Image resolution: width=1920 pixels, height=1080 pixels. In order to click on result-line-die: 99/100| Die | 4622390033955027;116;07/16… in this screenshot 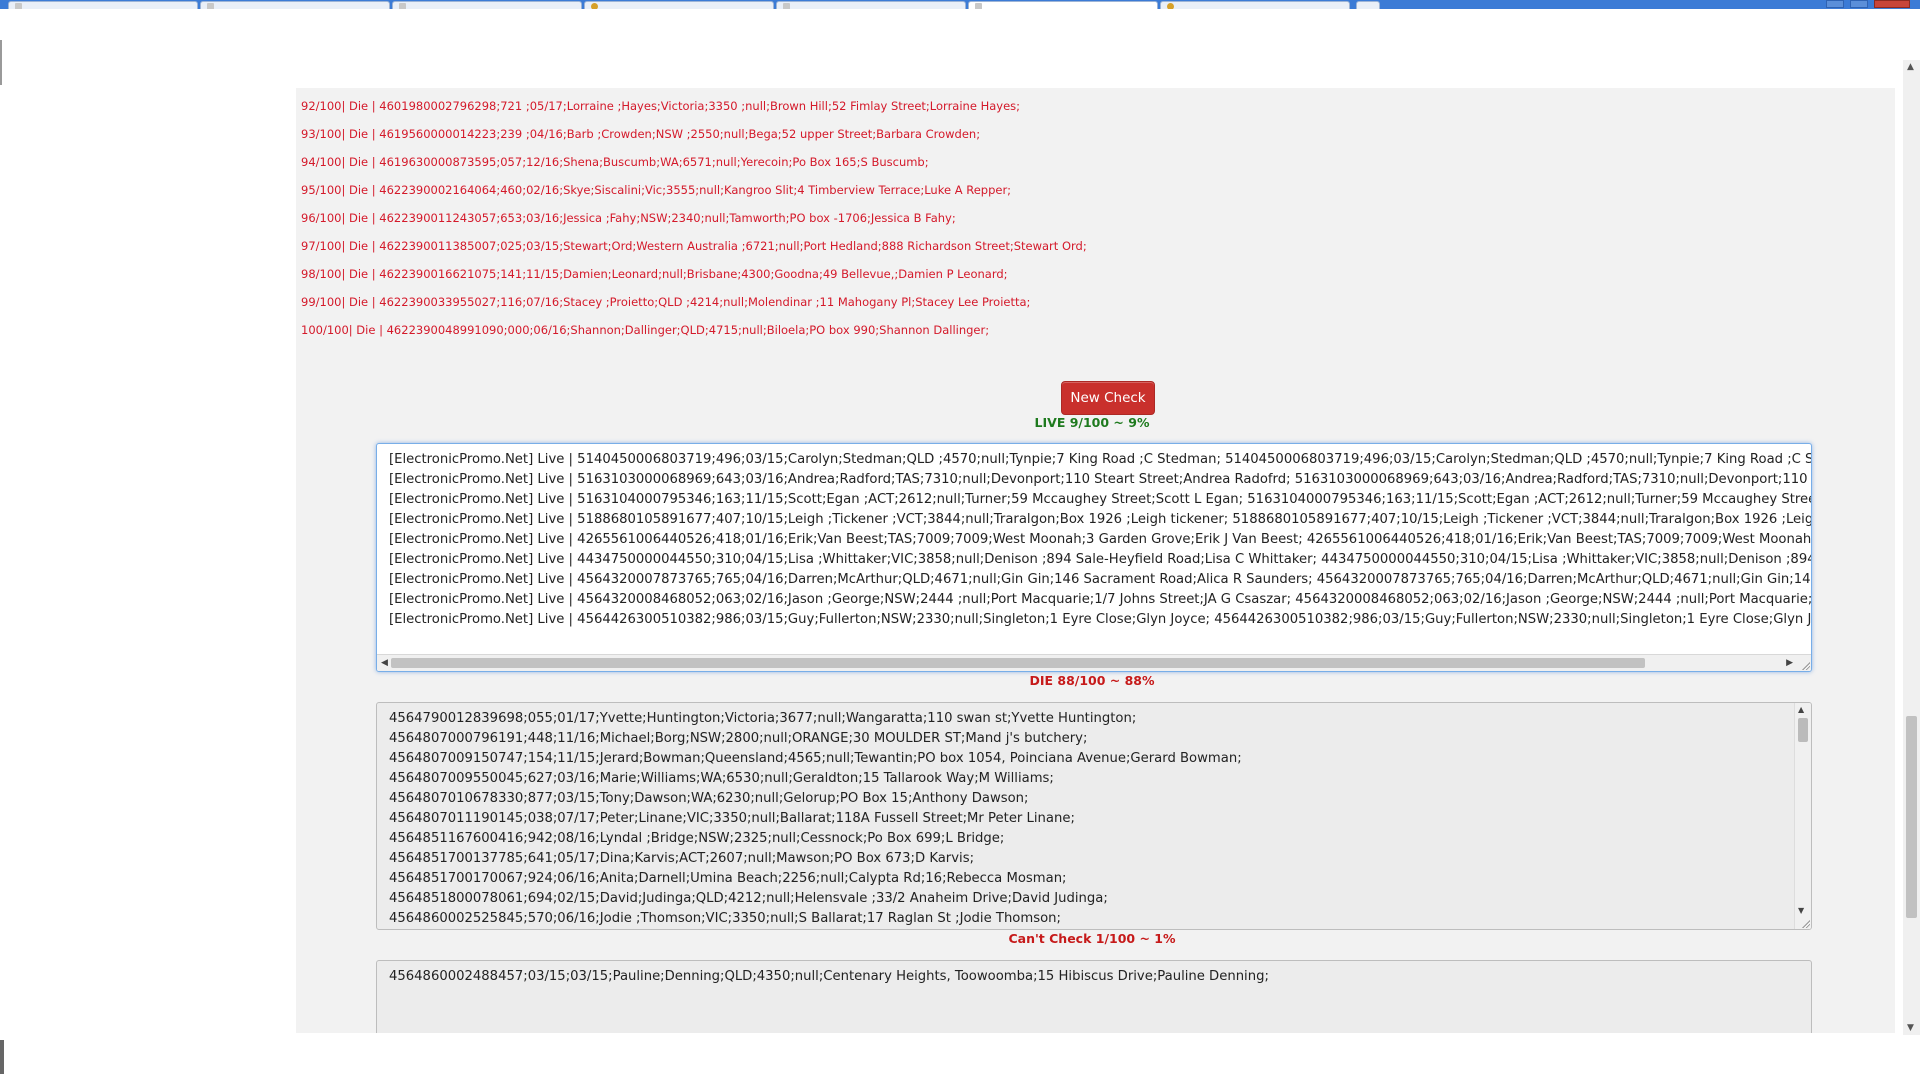, I will do `click(666, 302)`.